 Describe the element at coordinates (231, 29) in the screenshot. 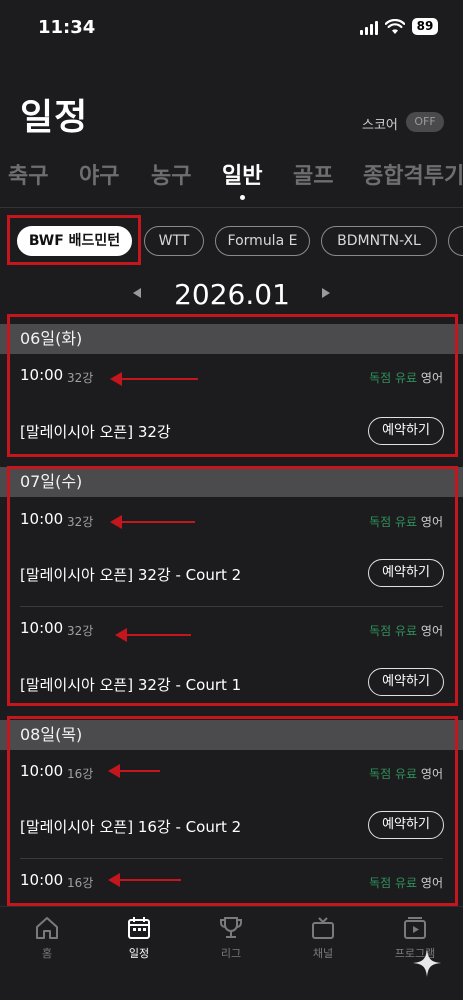

I see `status-bar: 11:34 89` at that location.